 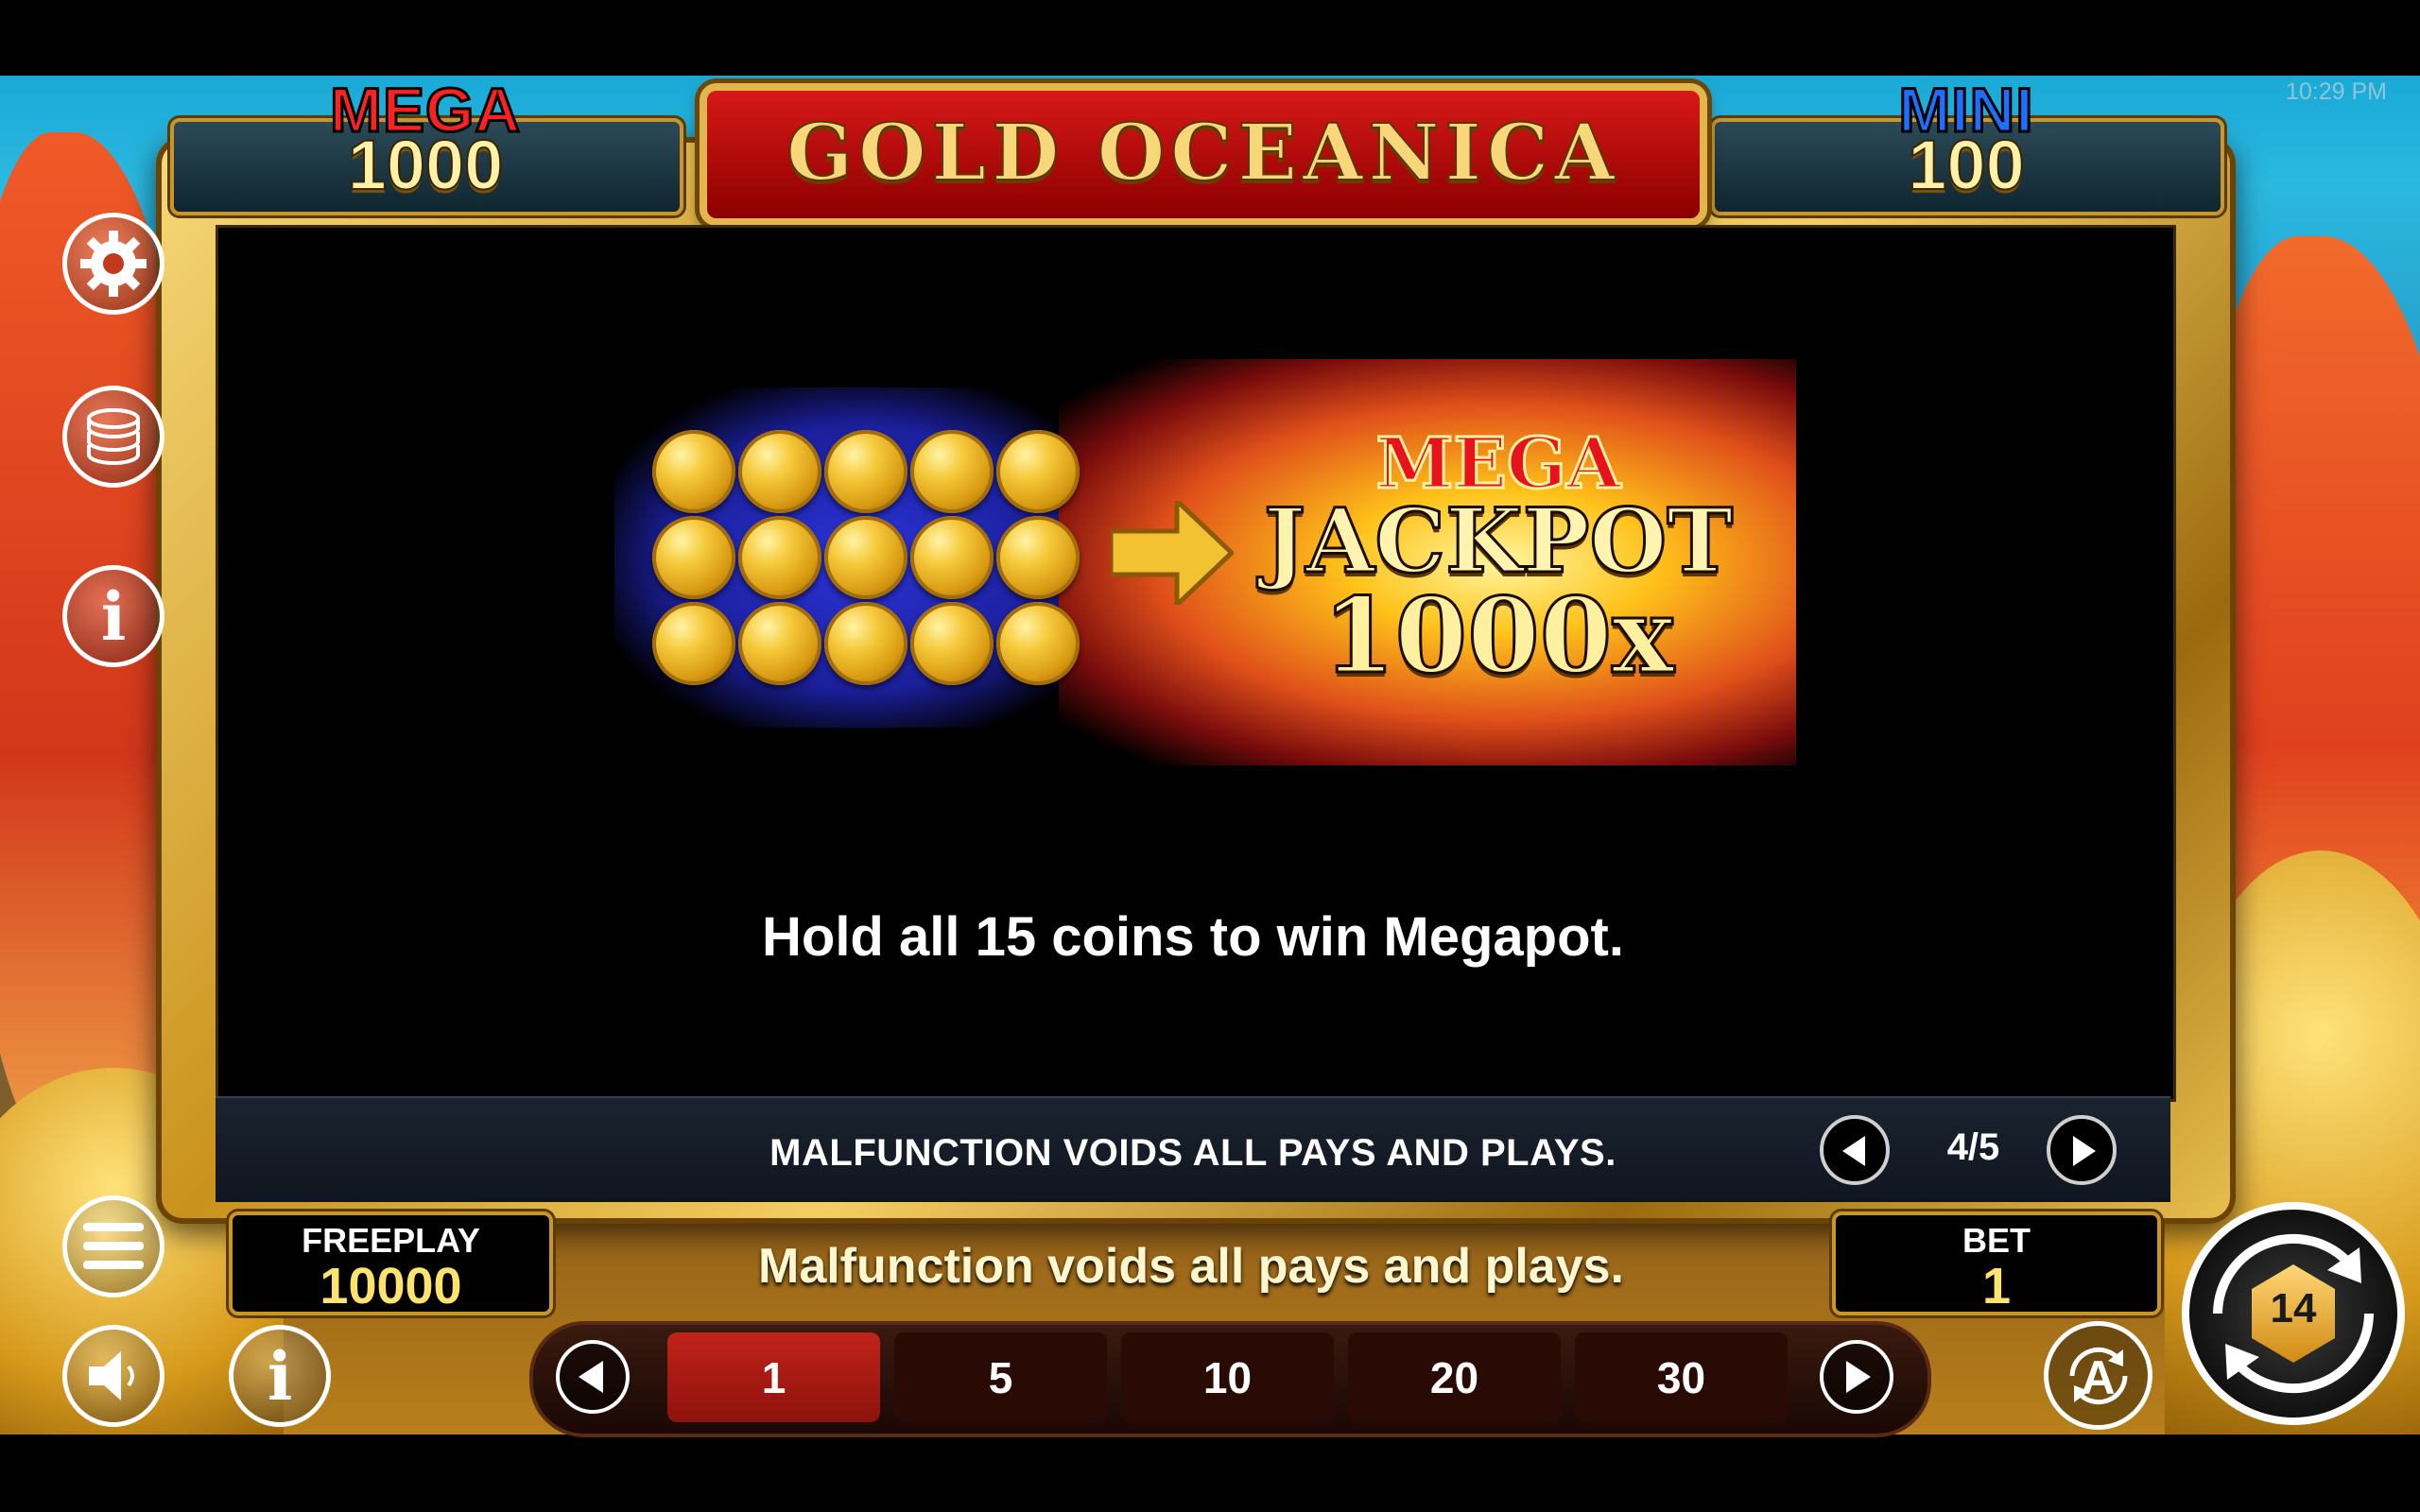 I want to click on speaker-icon, so click(x=111, y=1375).